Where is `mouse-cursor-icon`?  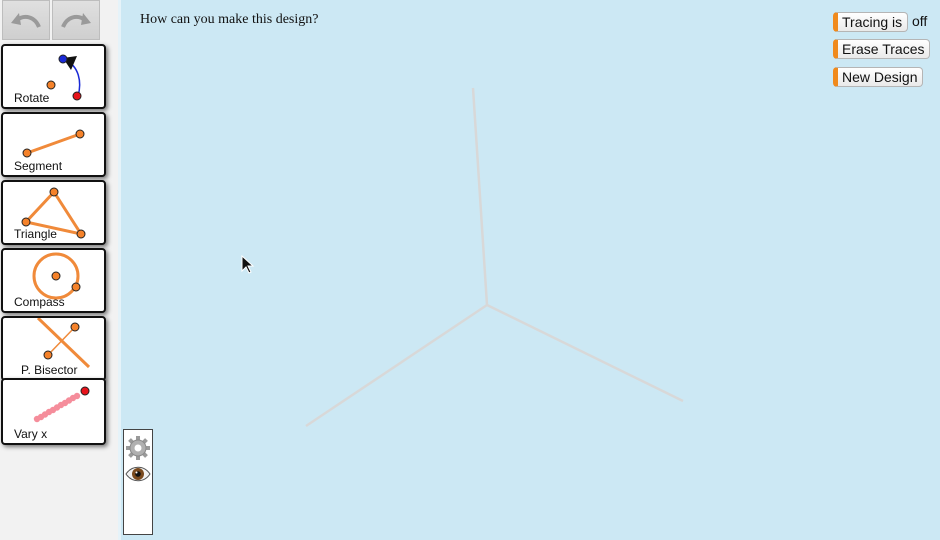 mouse-cursor-icon is located at coordinates (248, 264).